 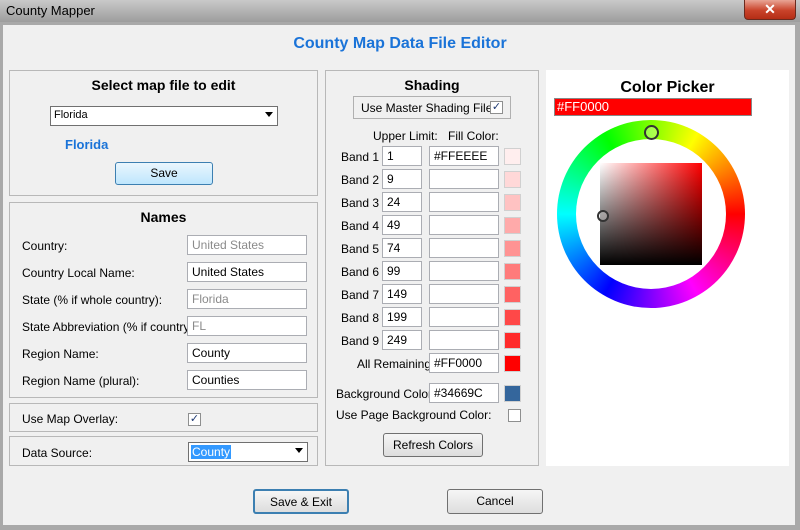 I want to click on map-file-selected: Florida, so click(x=71, y=115).